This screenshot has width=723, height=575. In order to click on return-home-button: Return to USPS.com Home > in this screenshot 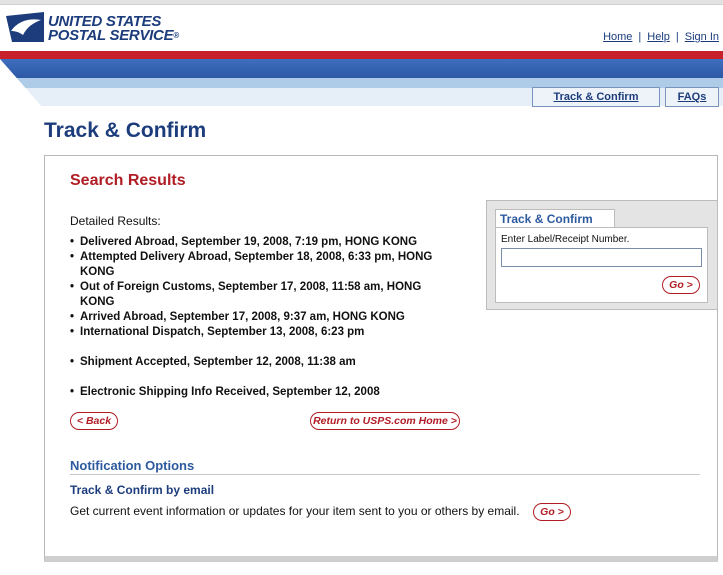, I will do `click(385, 421)`.